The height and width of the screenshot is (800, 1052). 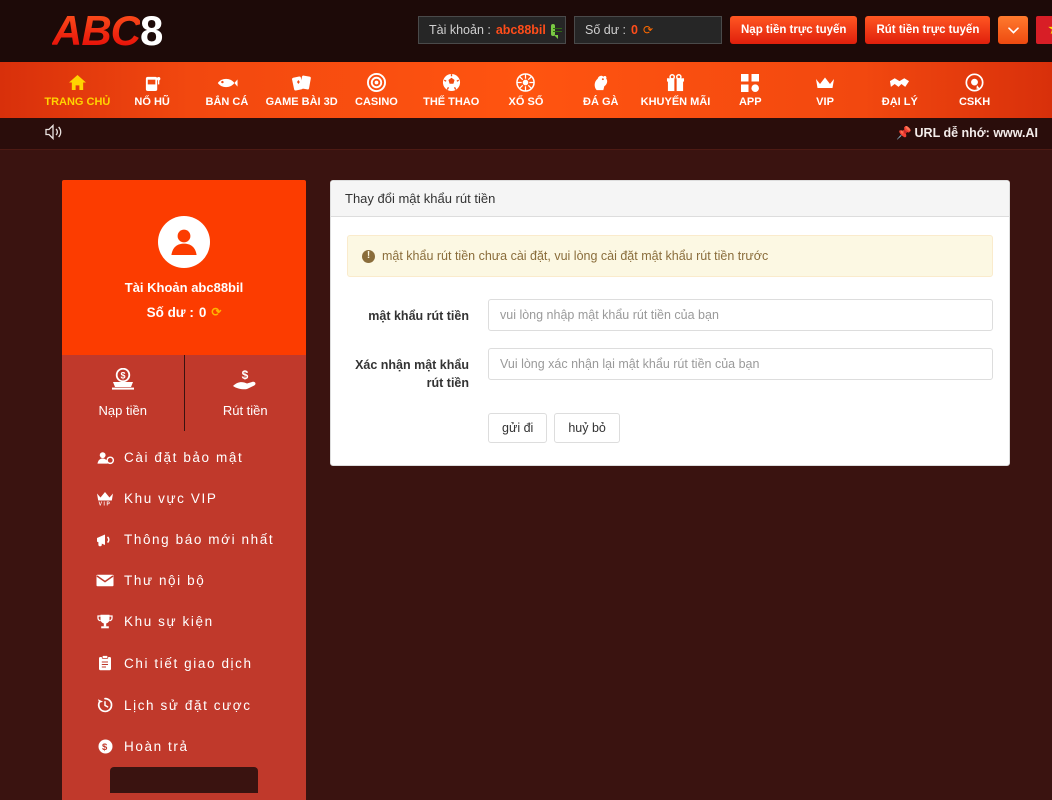 I want to click on withdraw-button: $ Rút tiền, so click(x=245, y=393).